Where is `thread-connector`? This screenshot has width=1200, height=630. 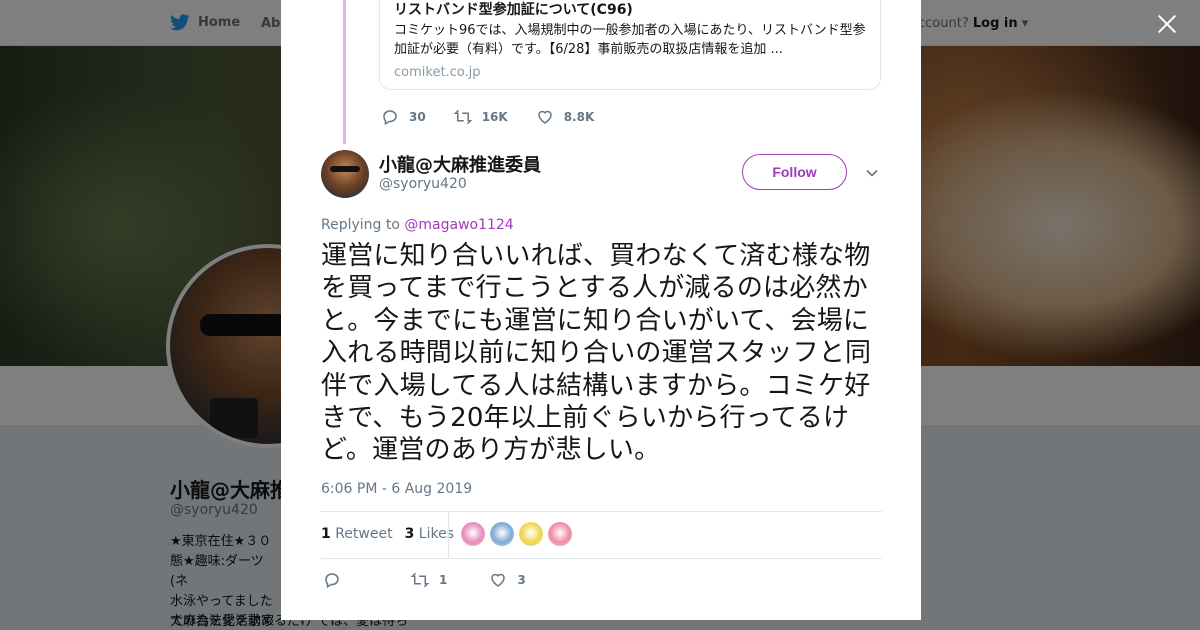
thread-connector is located at coordinates (344, 72).